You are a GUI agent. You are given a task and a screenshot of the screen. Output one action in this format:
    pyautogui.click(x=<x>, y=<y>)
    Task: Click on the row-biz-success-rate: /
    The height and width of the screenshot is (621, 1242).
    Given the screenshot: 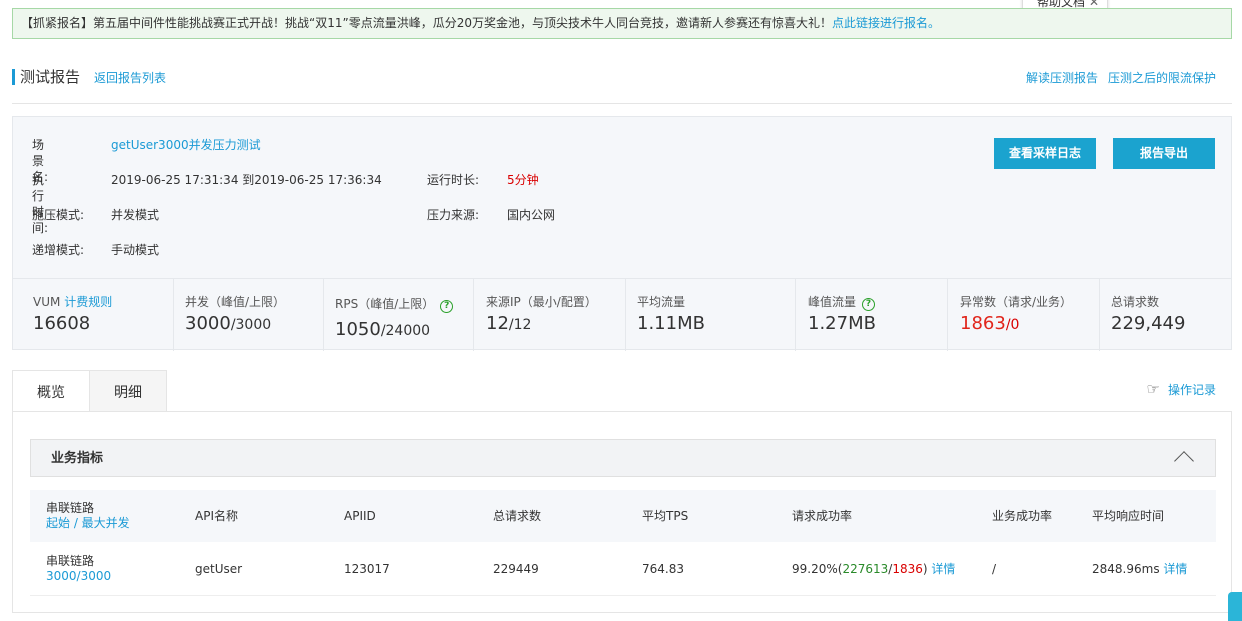 What is the action you would take?
    pyautogui.click(x=994, y=569)
    